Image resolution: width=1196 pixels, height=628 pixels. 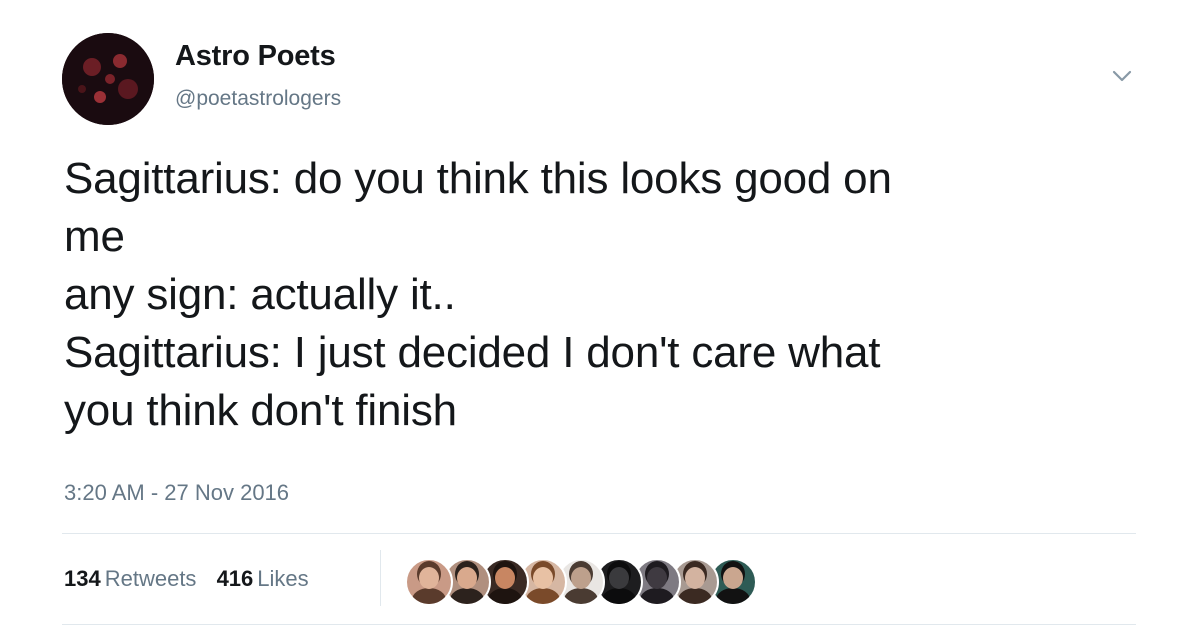 What do you see at coordinates (150, 578) in the screenshot?
I see `retweets-label: Retweets` at bounding box center [150, 578].